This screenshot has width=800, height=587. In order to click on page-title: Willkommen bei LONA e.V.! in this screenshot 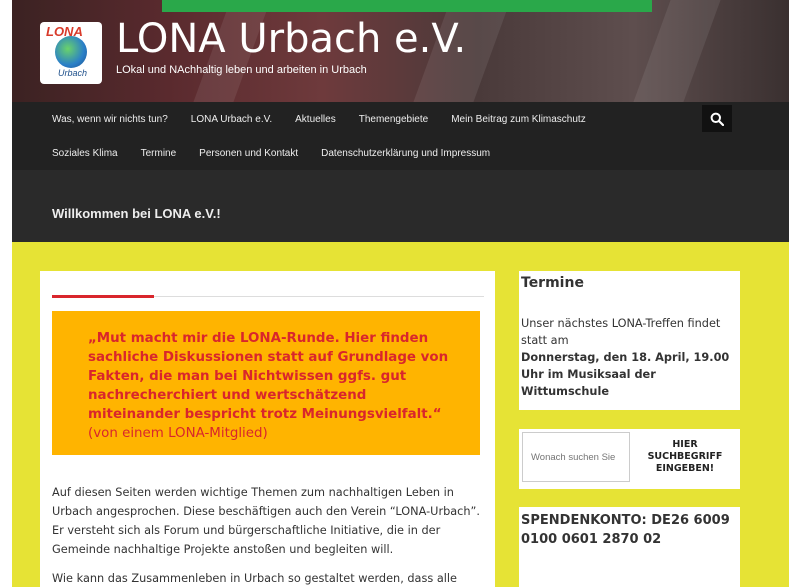, I will do `click(136, 213)`.